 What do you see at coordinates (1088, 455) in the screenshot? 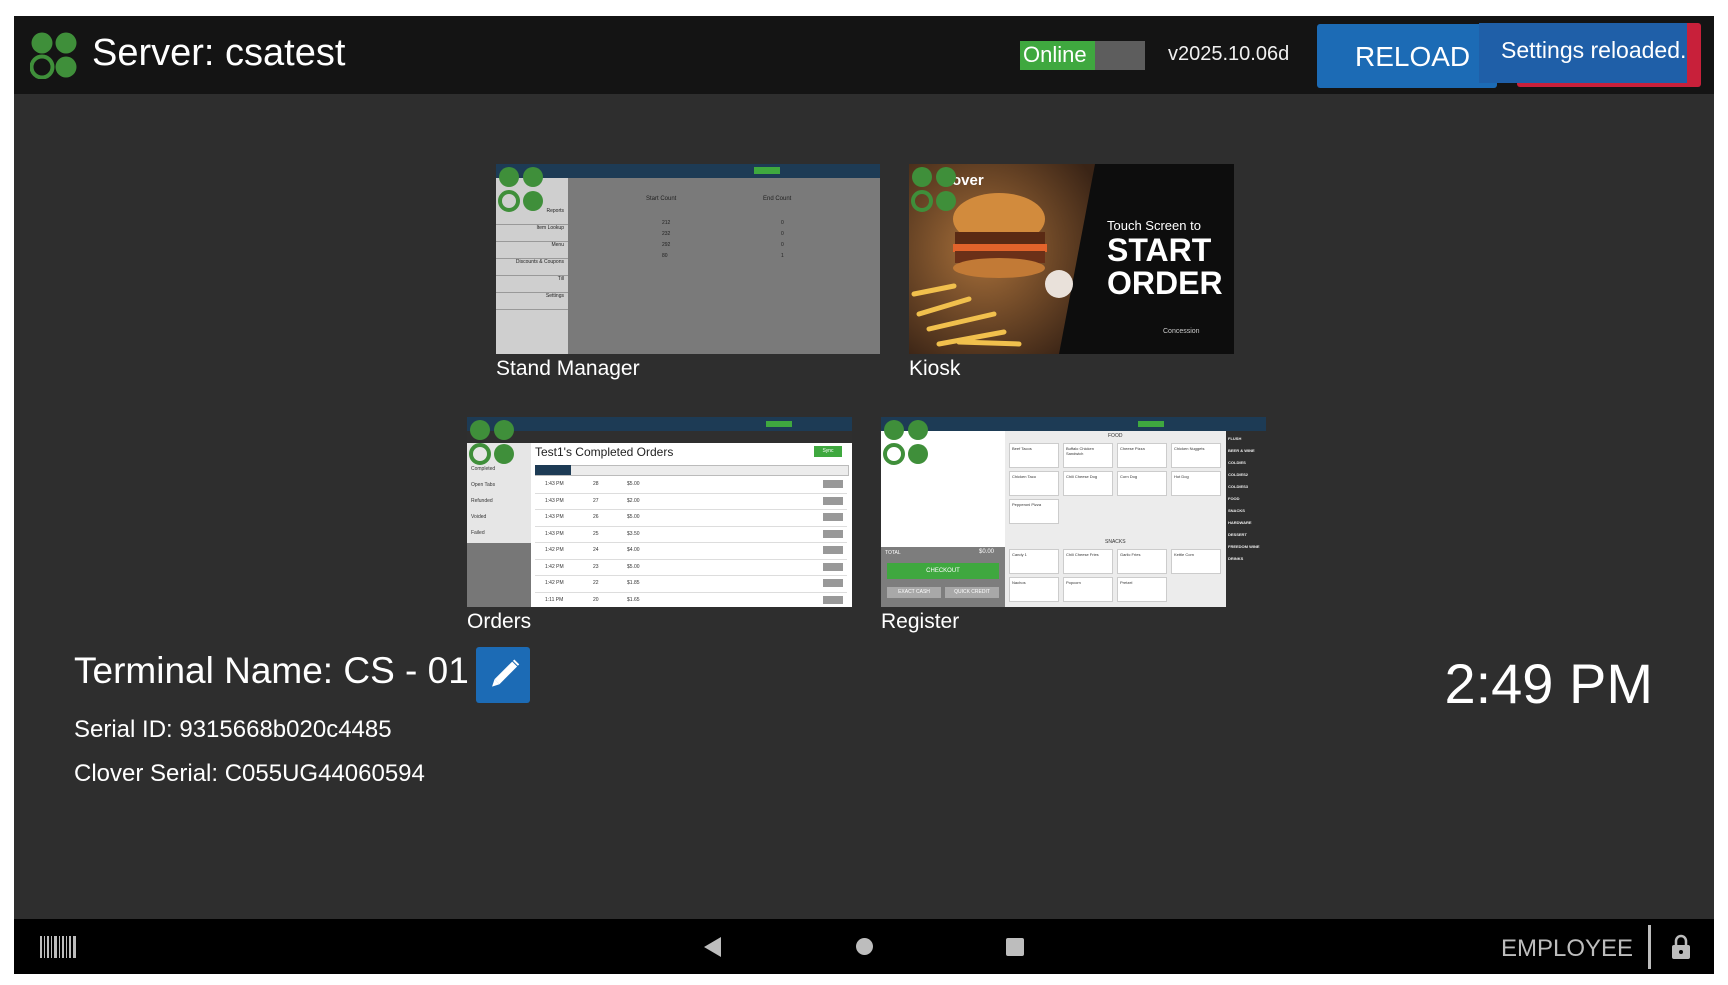
I see `register-item-button: Buffalo Chicken Sandwich` at bounding box center [1088, 455].